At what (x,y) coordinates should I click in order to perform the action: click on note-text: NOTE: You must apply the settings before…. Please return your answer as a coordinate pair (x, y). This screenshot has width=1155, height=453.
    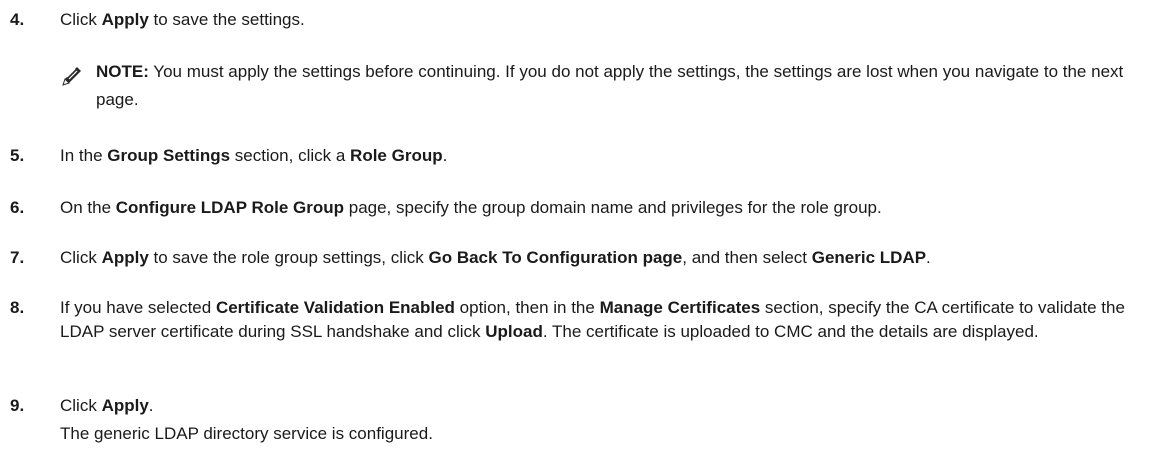
    Looking at the image, I should click on (620, 86).